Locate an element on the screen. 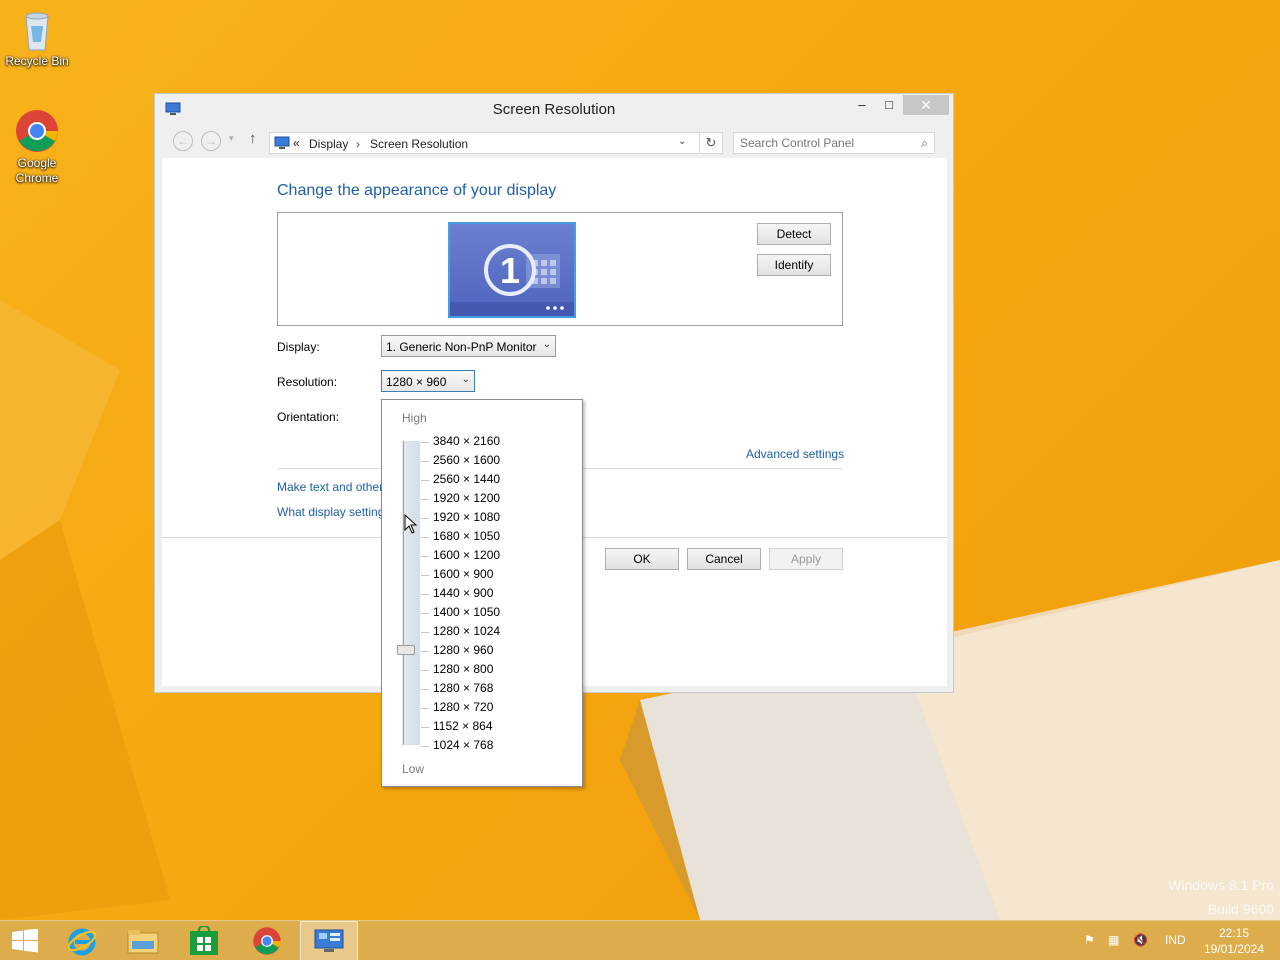 This screenshot has height=960, width=1280. taskbar-control-panel is located at coordinates (329, 940).